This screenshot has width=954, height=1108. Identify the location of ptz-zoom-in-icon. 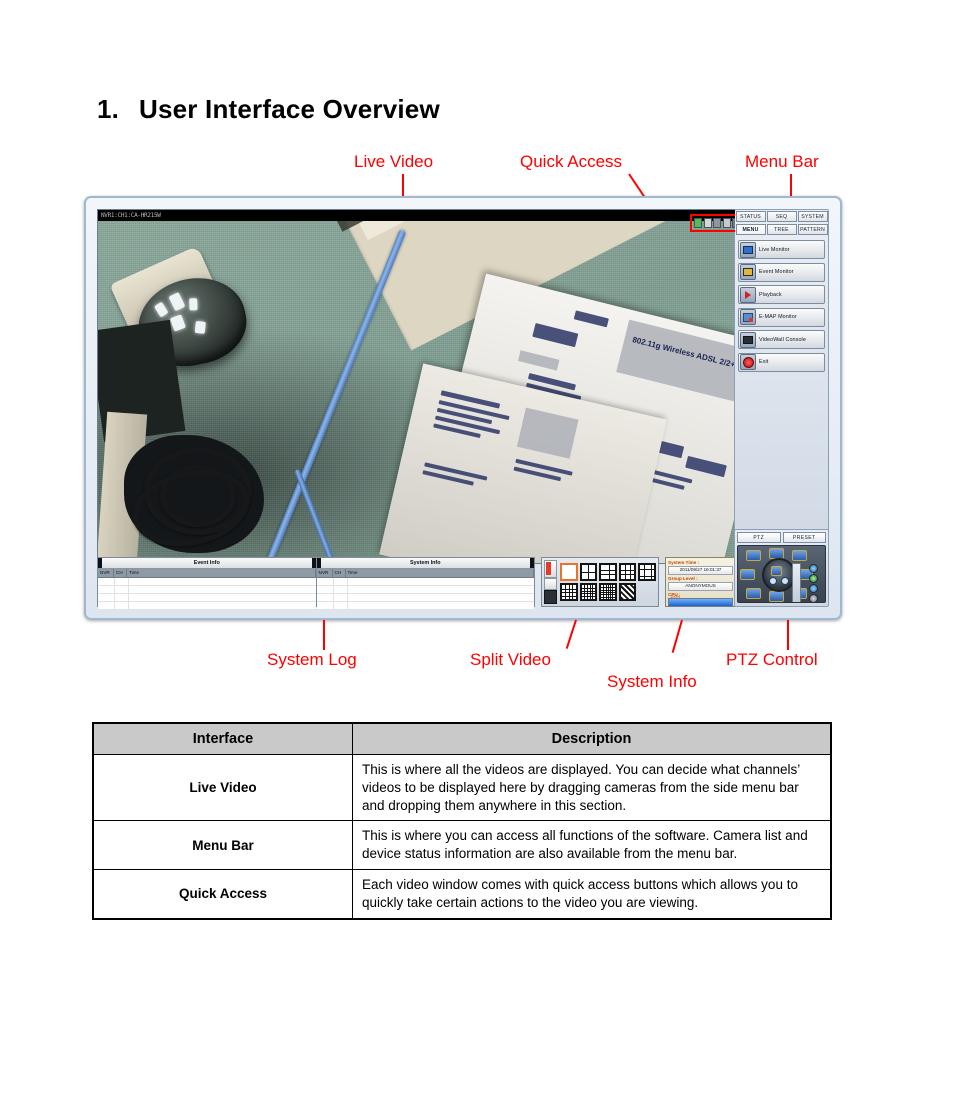
(773, 581).